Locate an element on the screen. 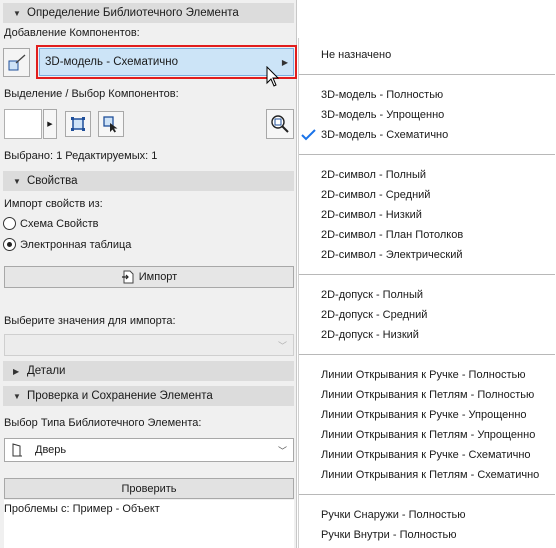 Image resolution: width=556 pixels, height=548 pixels. menu-item: Линии Открывания к Ручке - Схематично is located at coordinates (426, 455).